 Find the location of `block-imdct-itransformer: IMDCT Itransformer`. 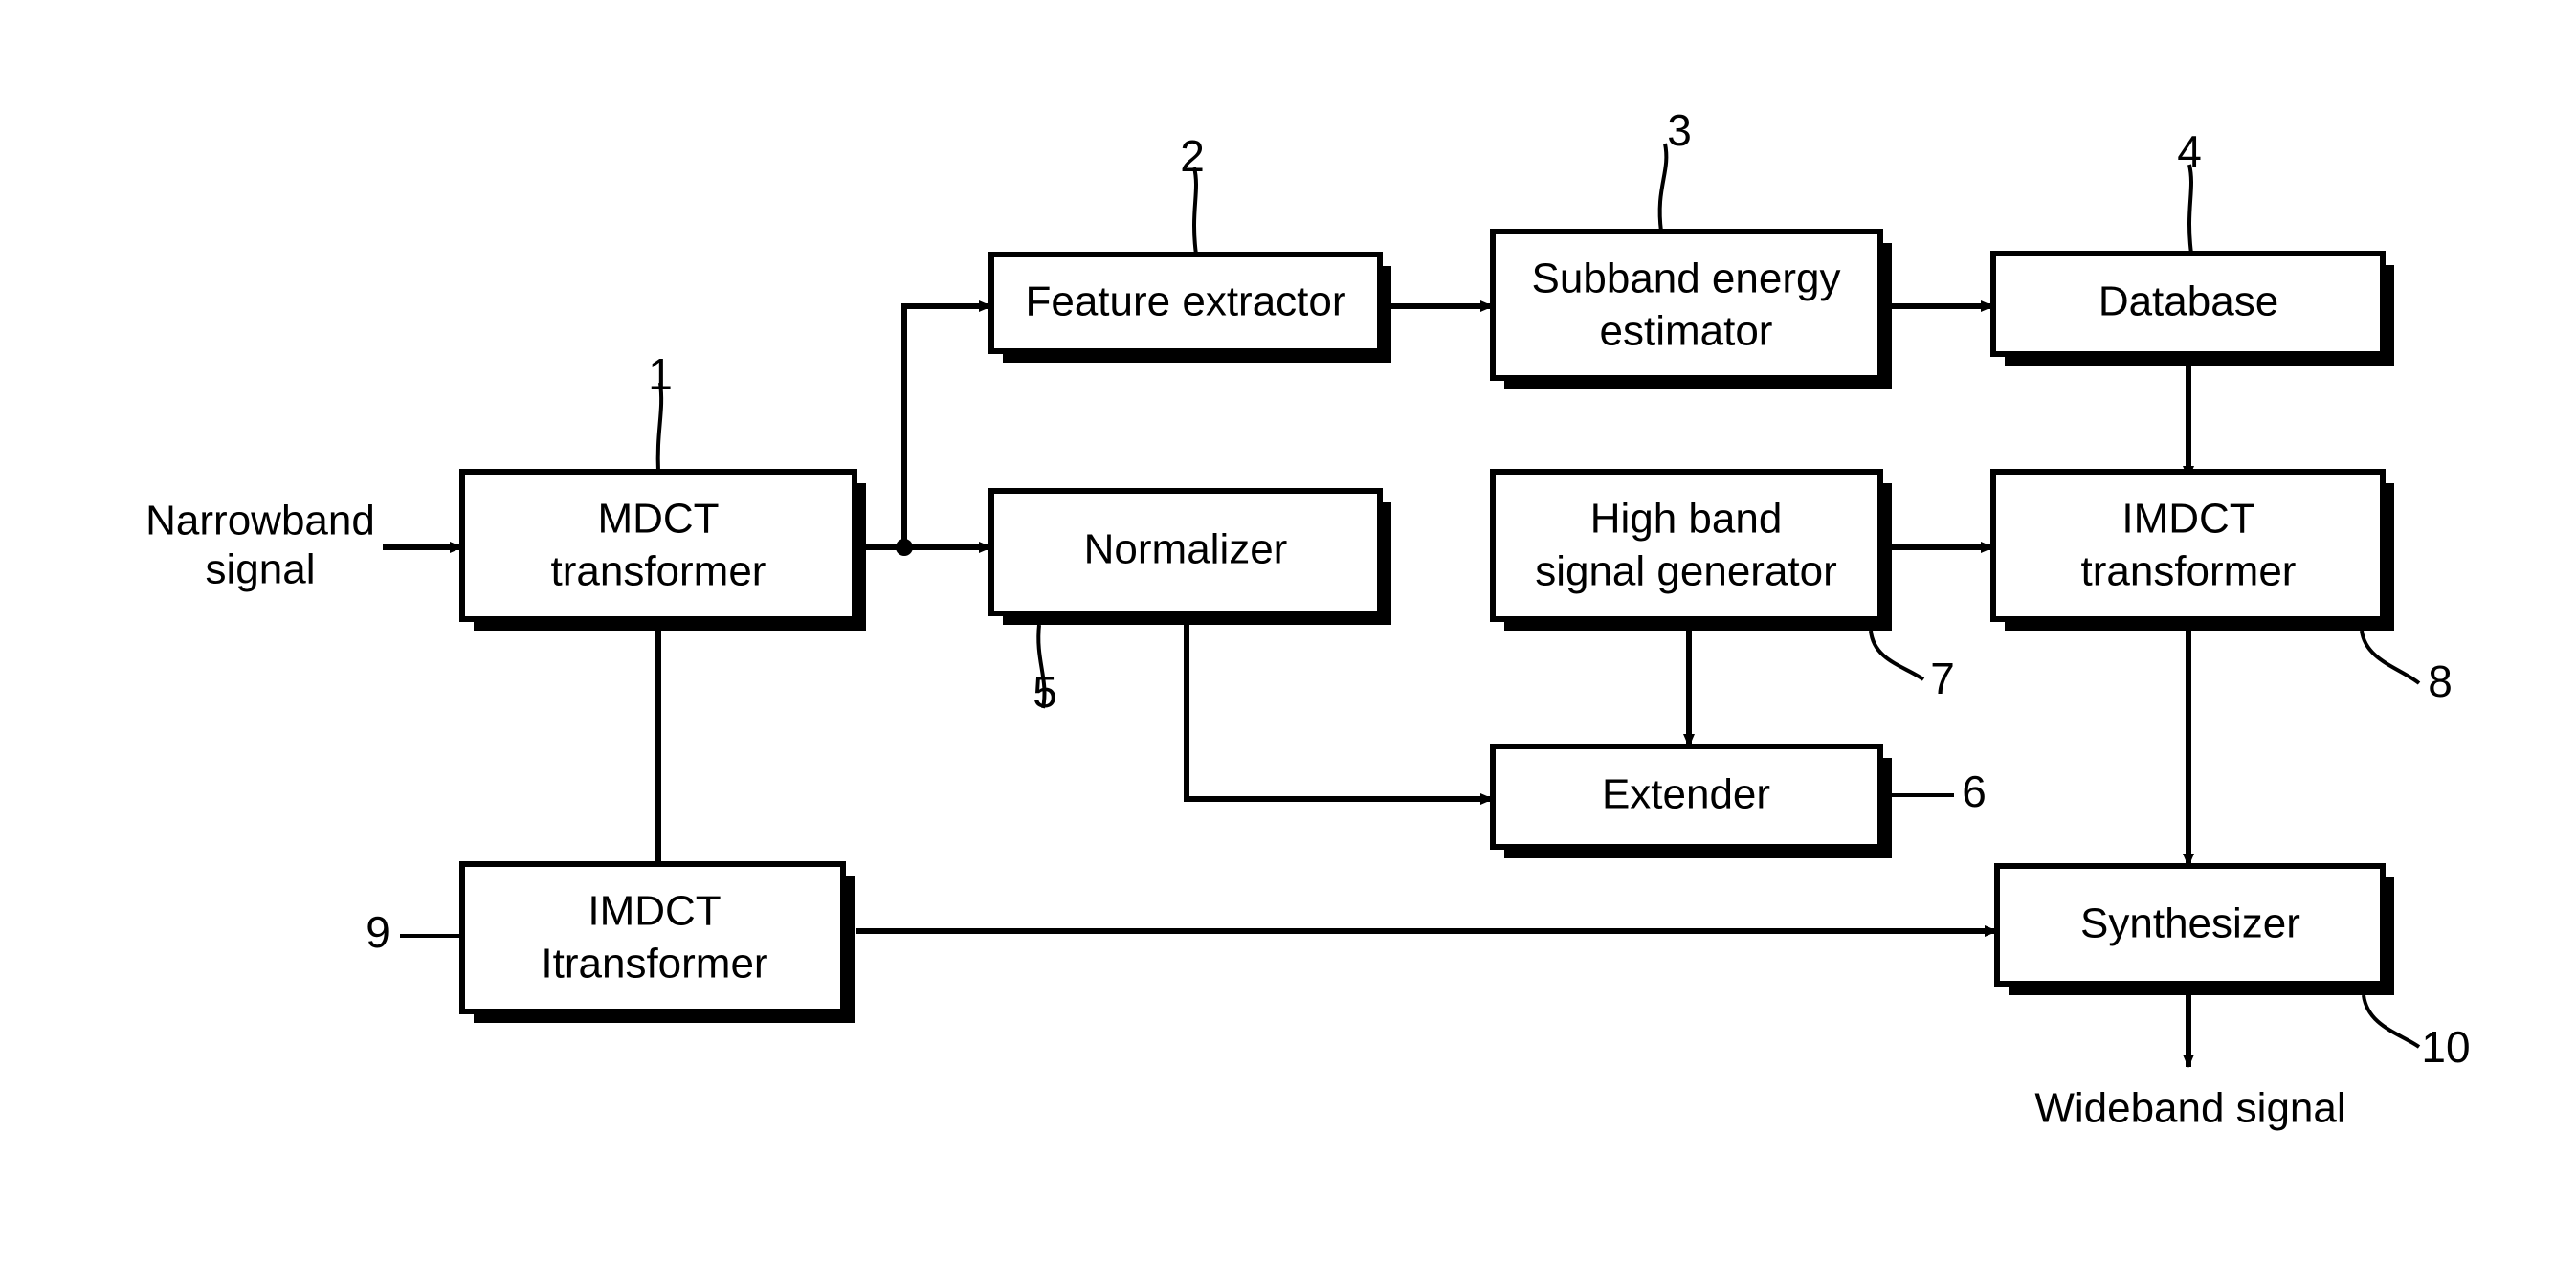

block-imdct-itransformer: IMDCT Itransformer is located at coordinates (657, 942).